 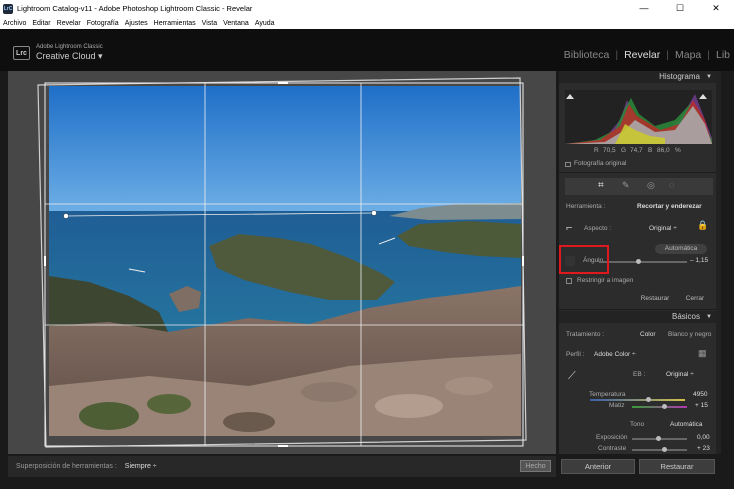 What do you see at coordinates (8, 8) in the screenshot?
I see `app-icon: LrC` at bounding box center [8, 8].